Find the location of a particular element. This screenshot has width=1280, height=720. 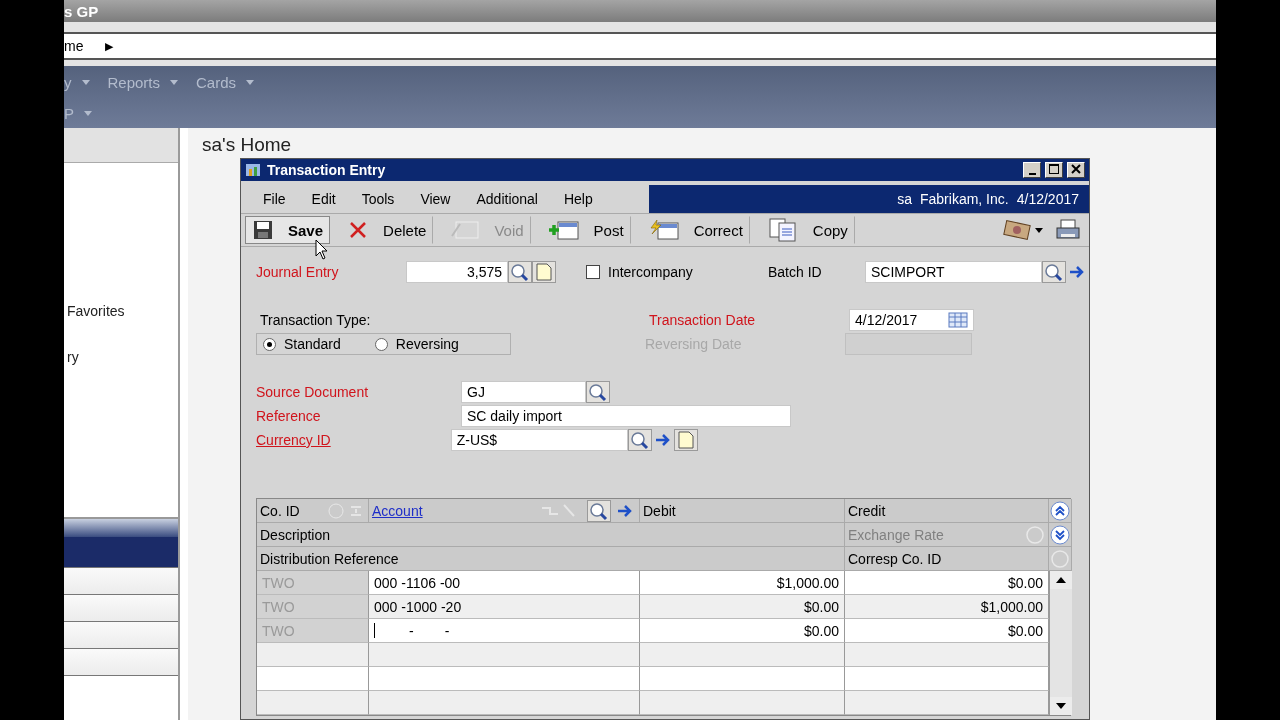

table-cell: - - is located at coordinates (504, 631).